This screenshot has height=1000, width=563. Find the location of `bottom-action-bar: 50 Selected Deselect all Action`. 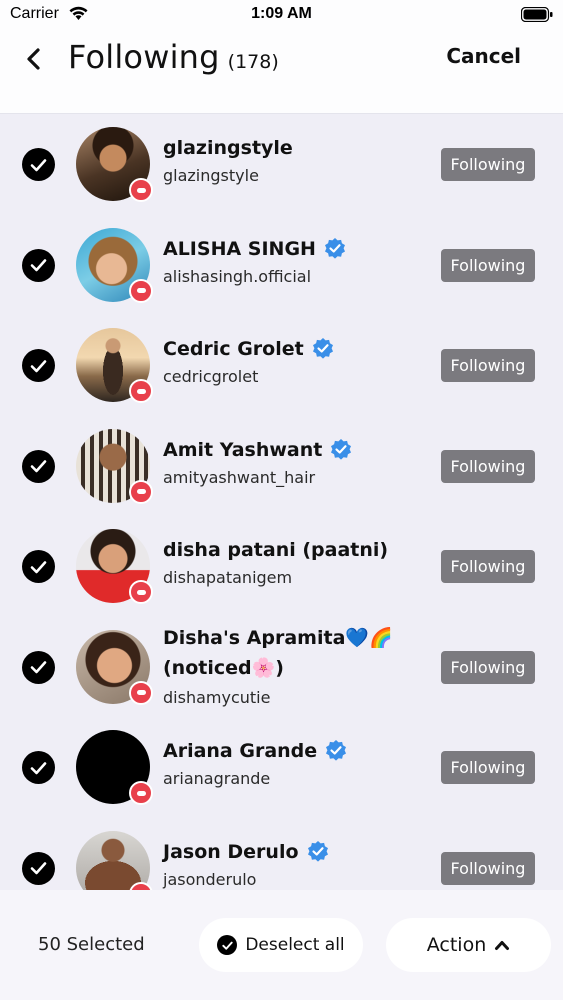

bottom-action-bar: 50 Selected Deselect all Action is located at coordinates (281, 945).